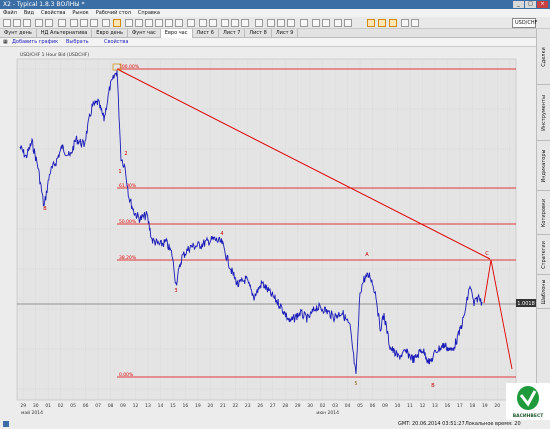 This screenshot has width=550, height=429. Describe the element at coordinates (179, 23) in the screenshot. I see `fibonacci-icon` at that location.